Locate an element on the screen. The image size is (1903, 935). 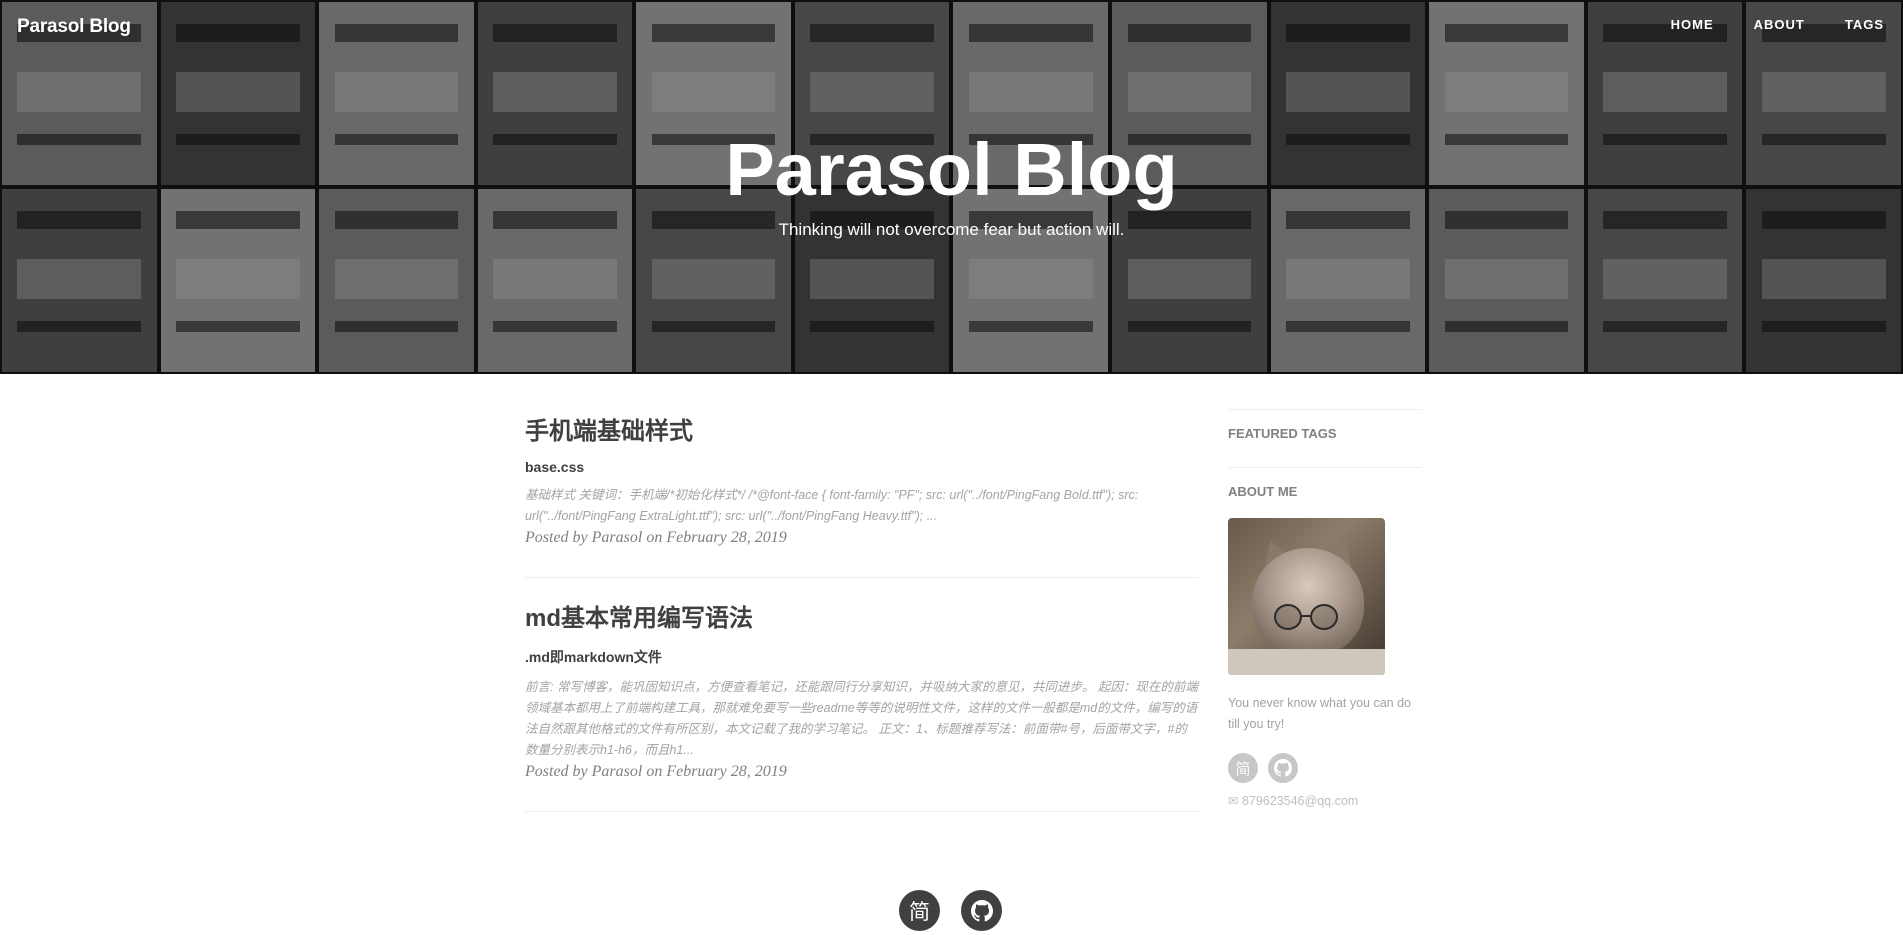
site-heading: Parasol Blog is located at coordinates (951, 169).